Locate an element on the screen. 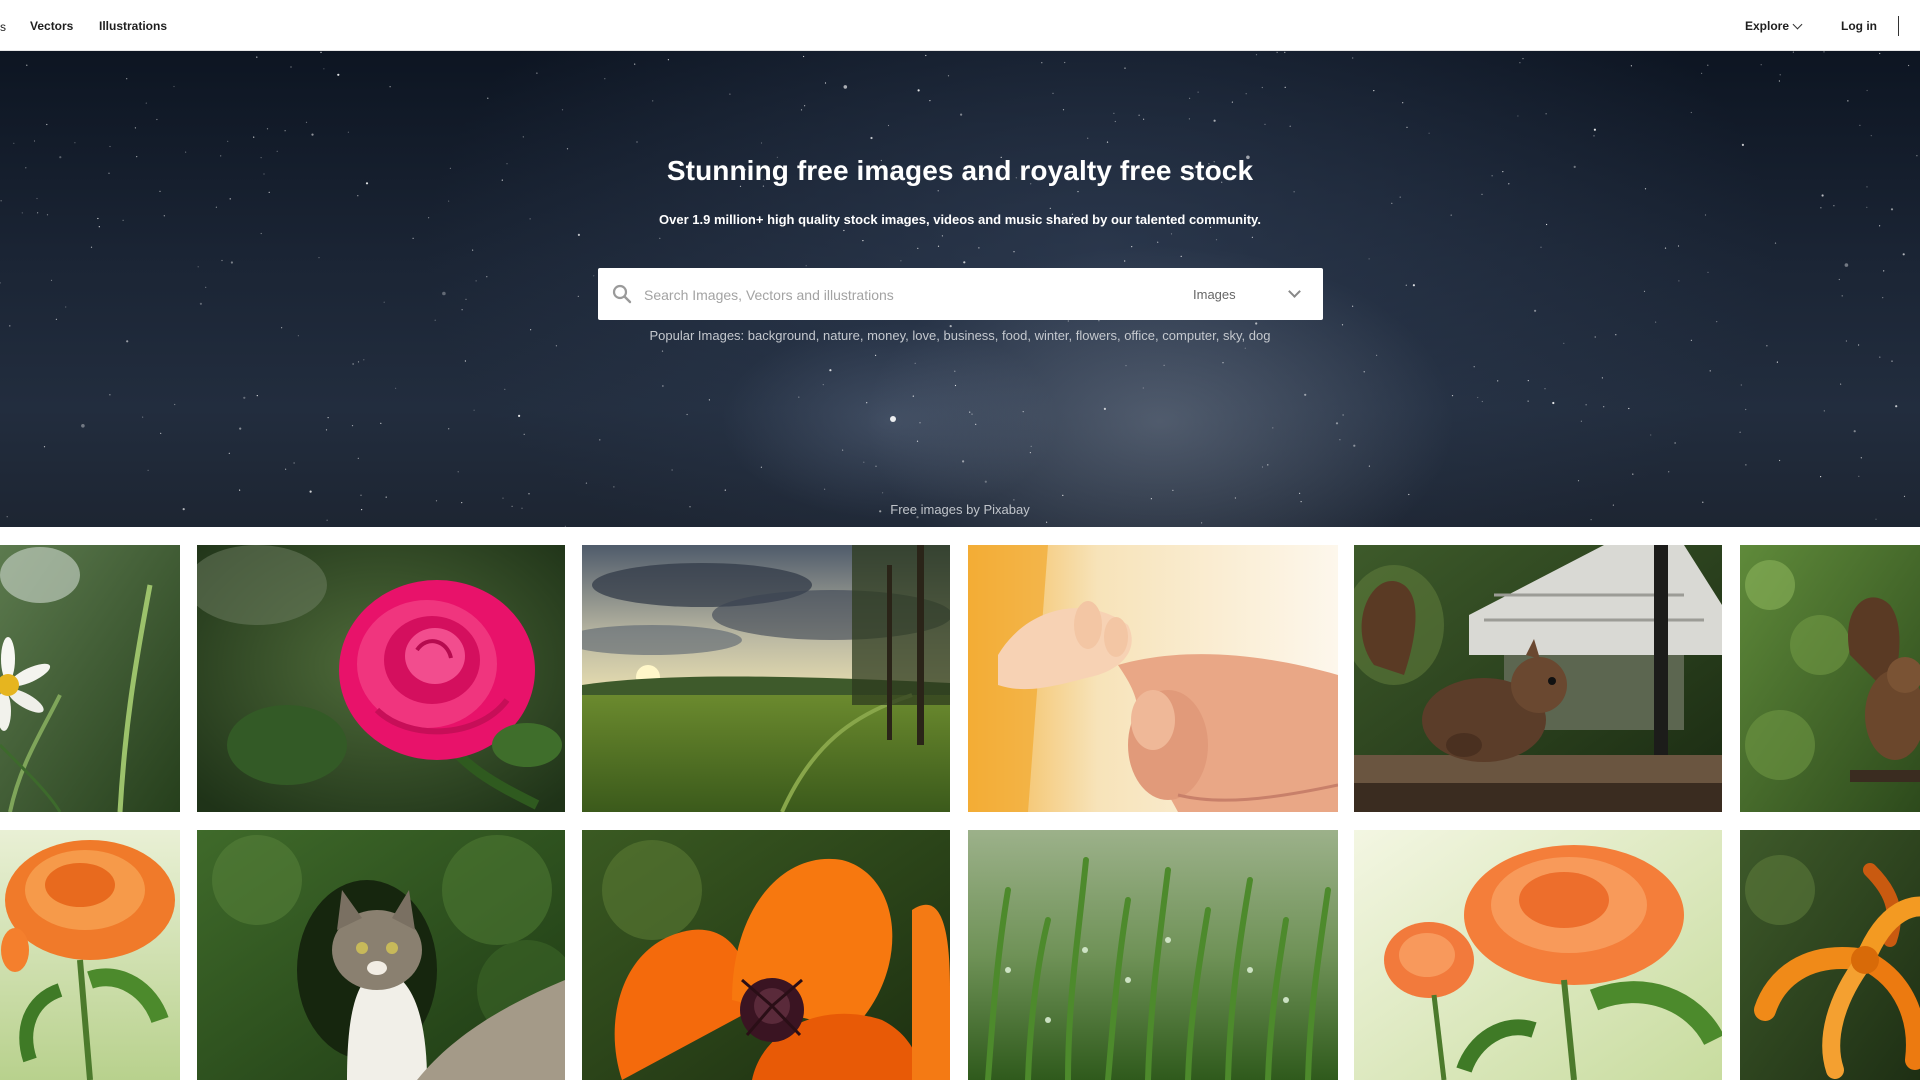 The height and width of the screenshot is (1080, 1920). popular-tag: office is located at coordinates (1139, 335).